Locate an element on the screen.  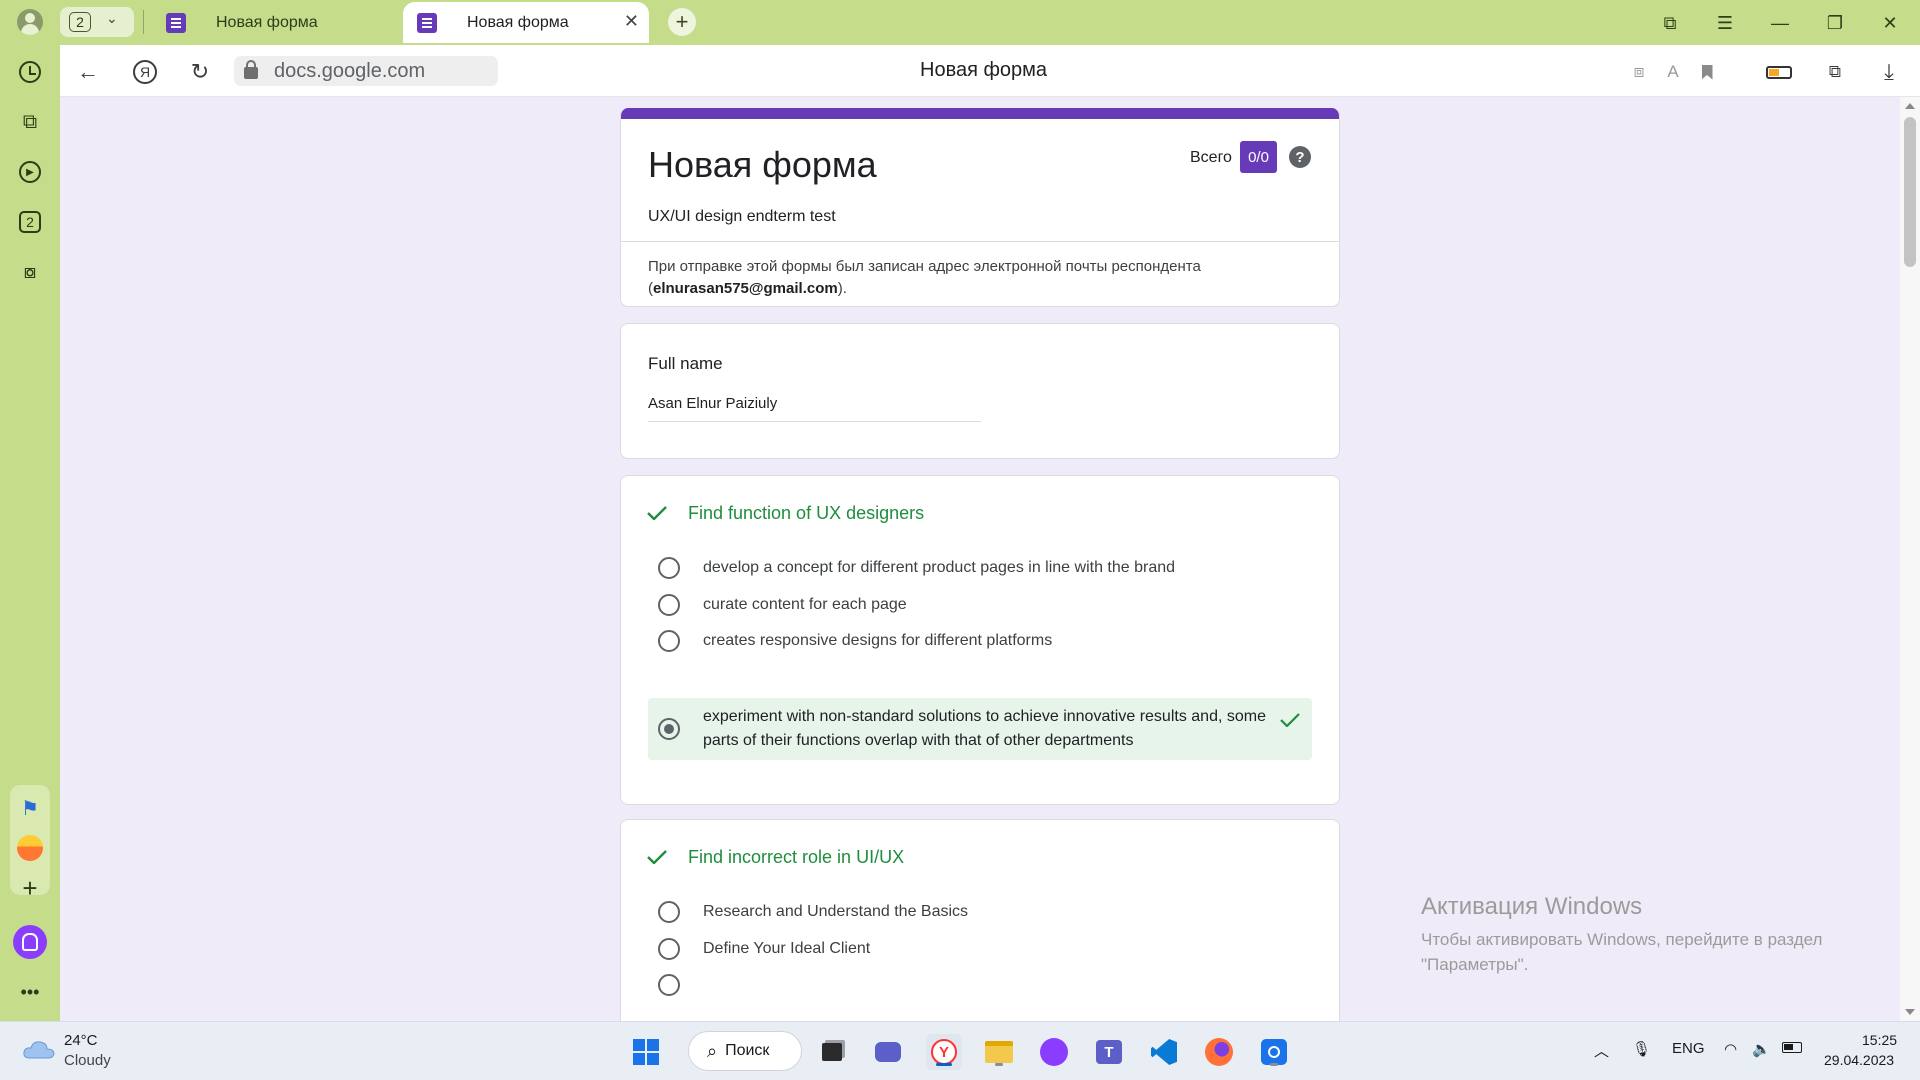
question-title: Find function of UX designers is located at coordinates (806, 513).